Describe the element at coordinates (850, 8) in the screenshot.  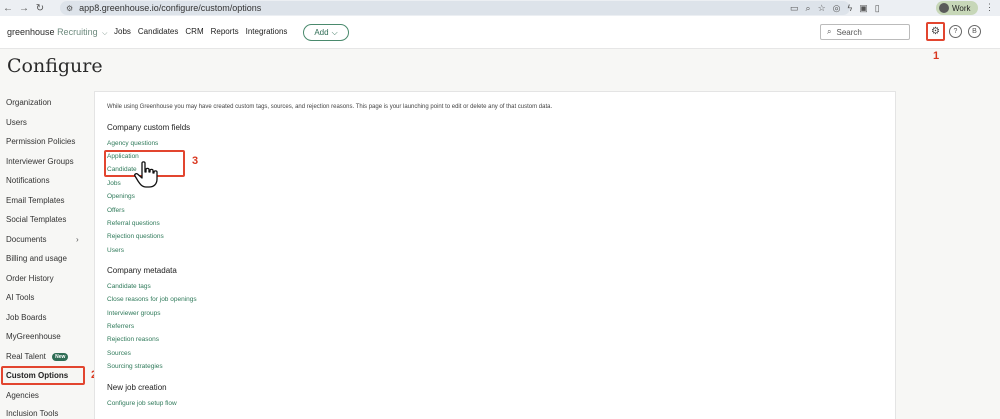
I see `lightning-icon: ϟ` at that location.